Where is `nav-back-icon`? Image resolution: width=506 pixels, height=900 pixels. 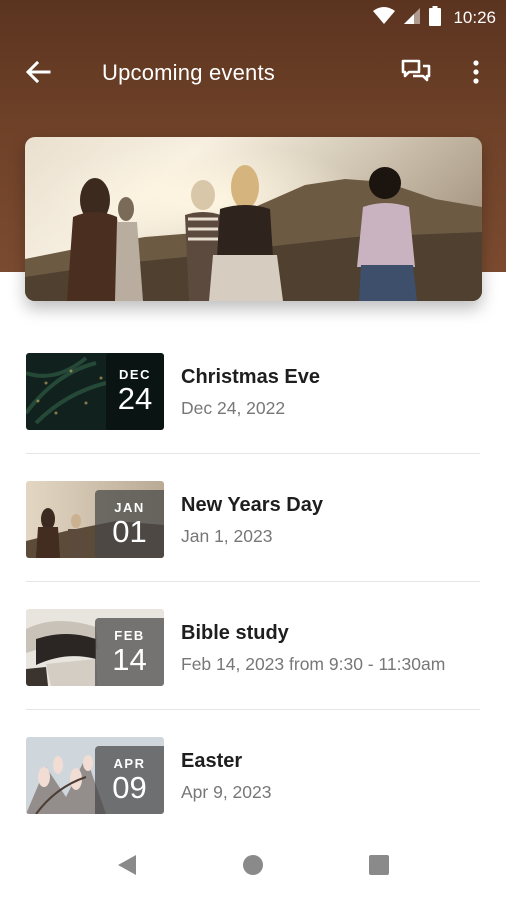 nav-back-icon is located at coordinates (127, 867).